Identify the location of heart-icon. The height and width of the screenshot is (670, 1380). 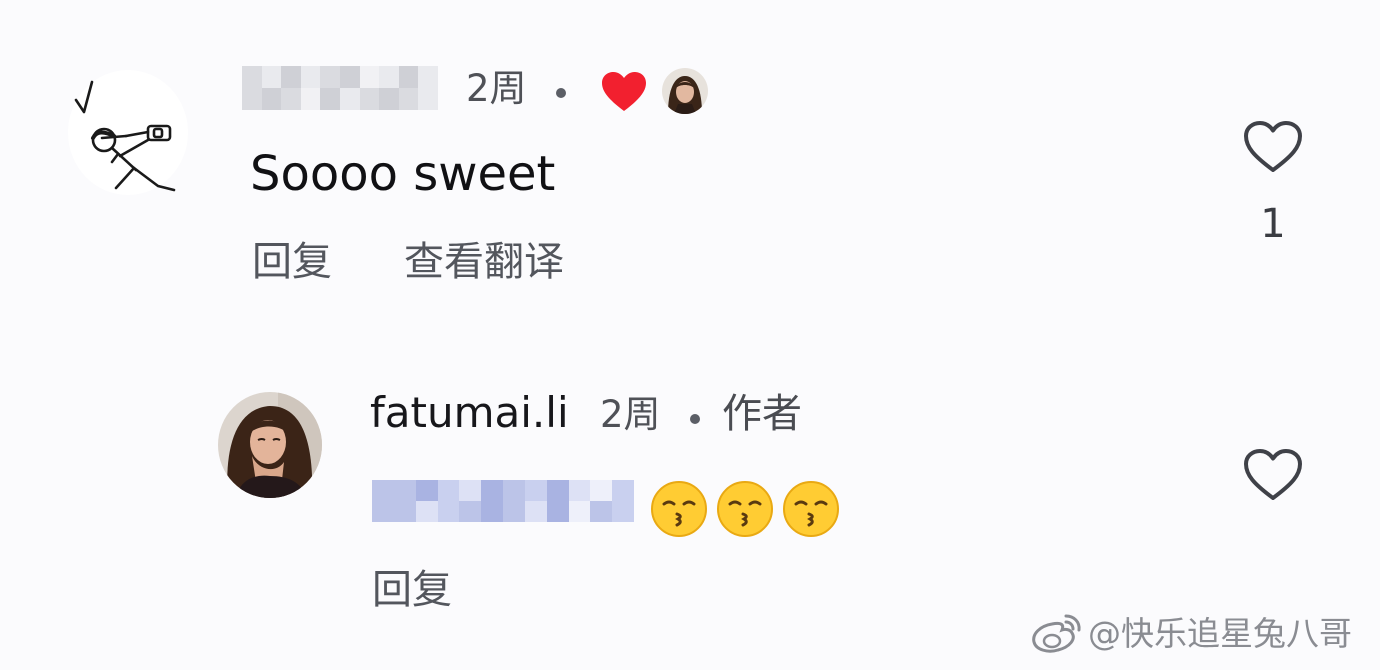
(624, 92).